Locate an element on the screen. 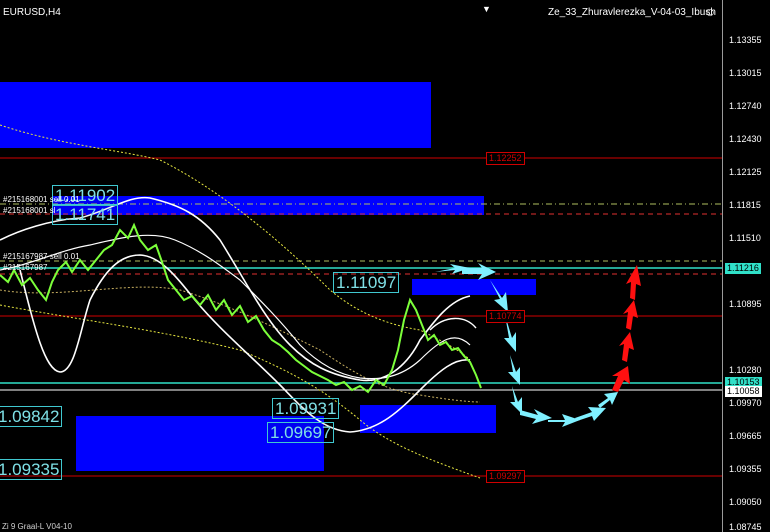  price-box-7: 1.09335 is located at coordinates (31, 469).